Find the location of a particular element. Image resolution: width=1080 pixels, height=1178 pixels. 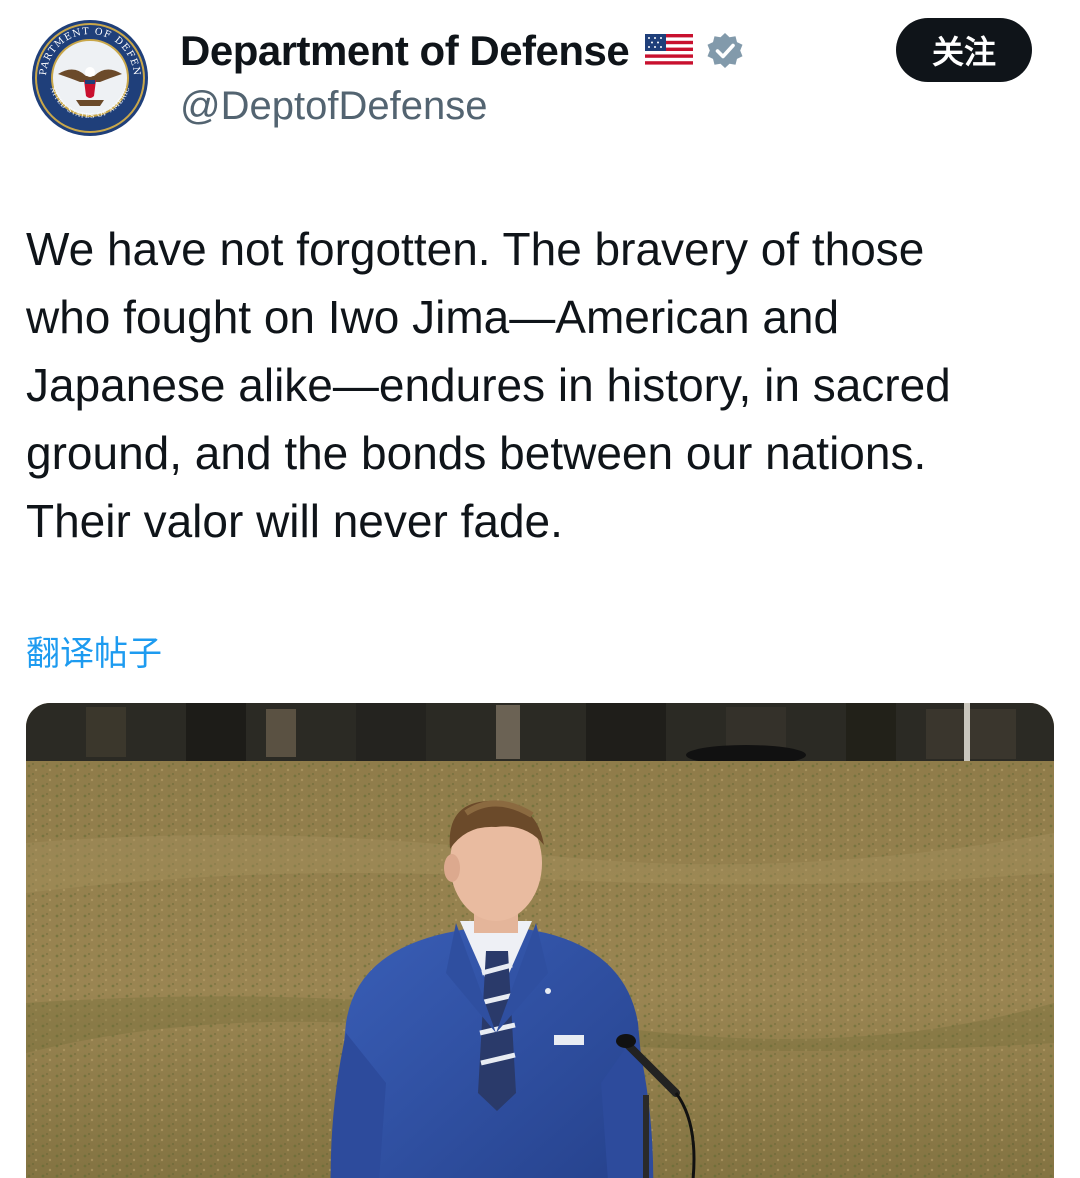

account-name-row: Department of Defense is located at coordinates (462, 51).